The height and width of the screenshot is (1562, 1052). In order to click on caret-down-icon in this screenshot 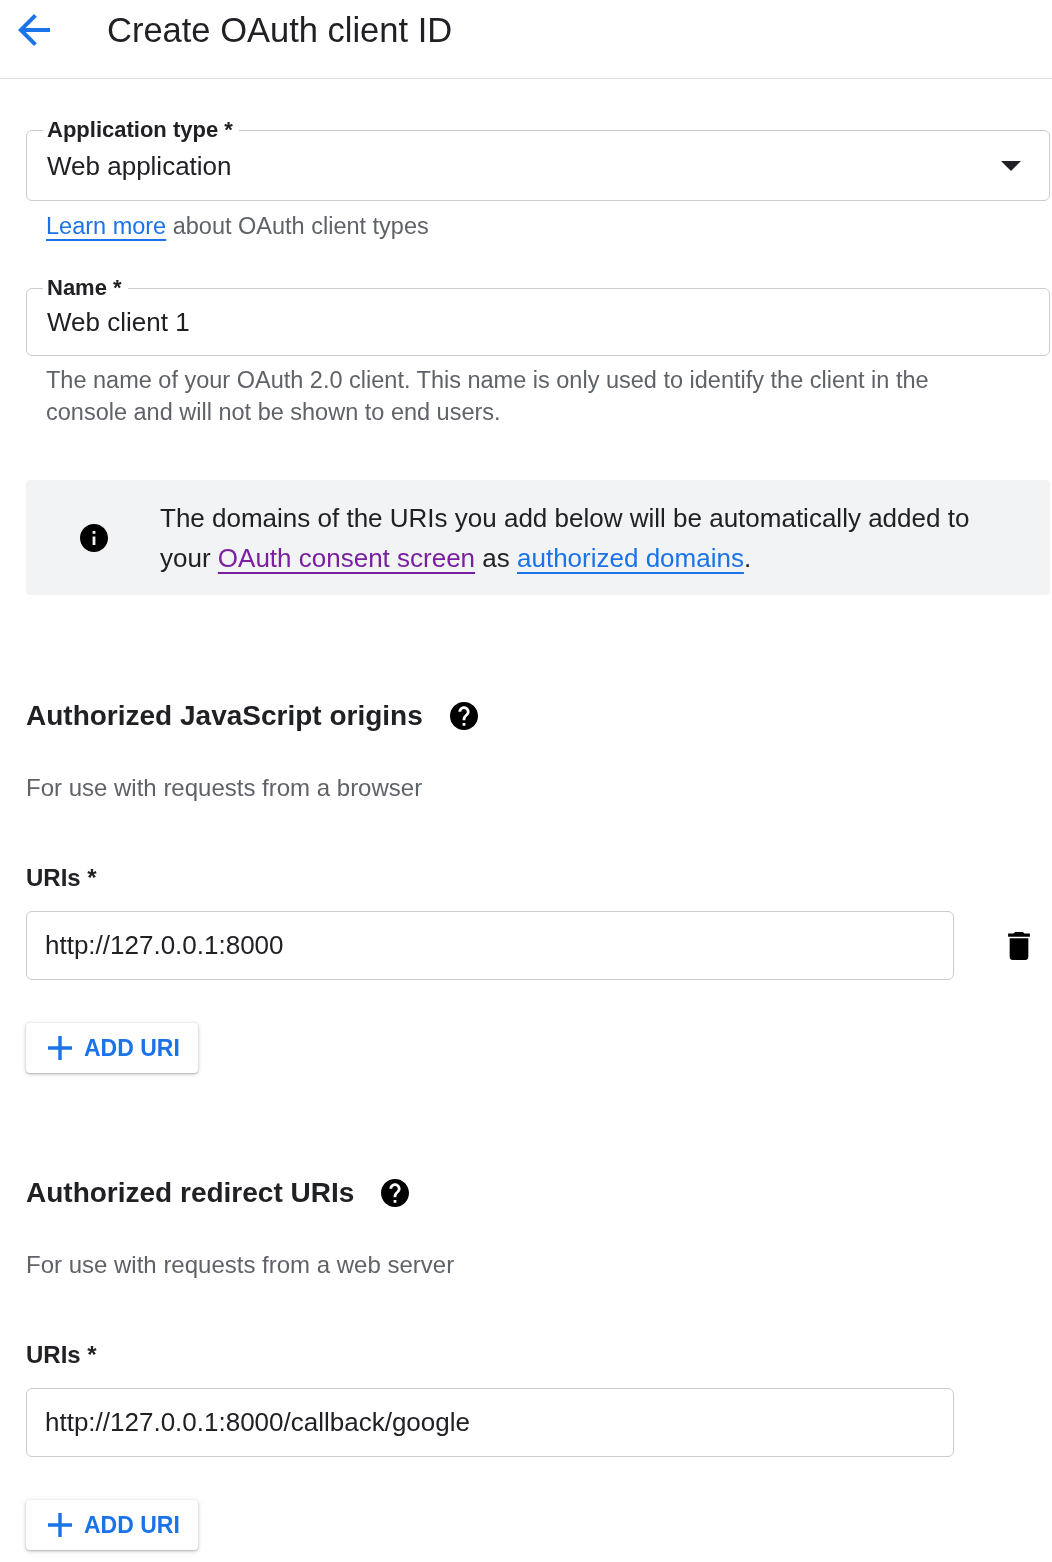, I will do `click(1011, 166)`.